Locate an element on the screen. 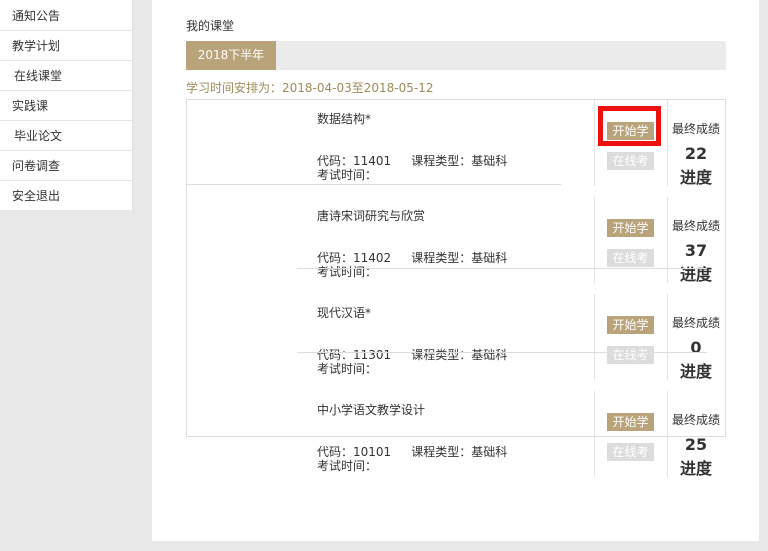 Image resolution: width=768 pixels, height=551 pixels. course-name: 中小学语文教学设计 is located at coordinates (371, 410).